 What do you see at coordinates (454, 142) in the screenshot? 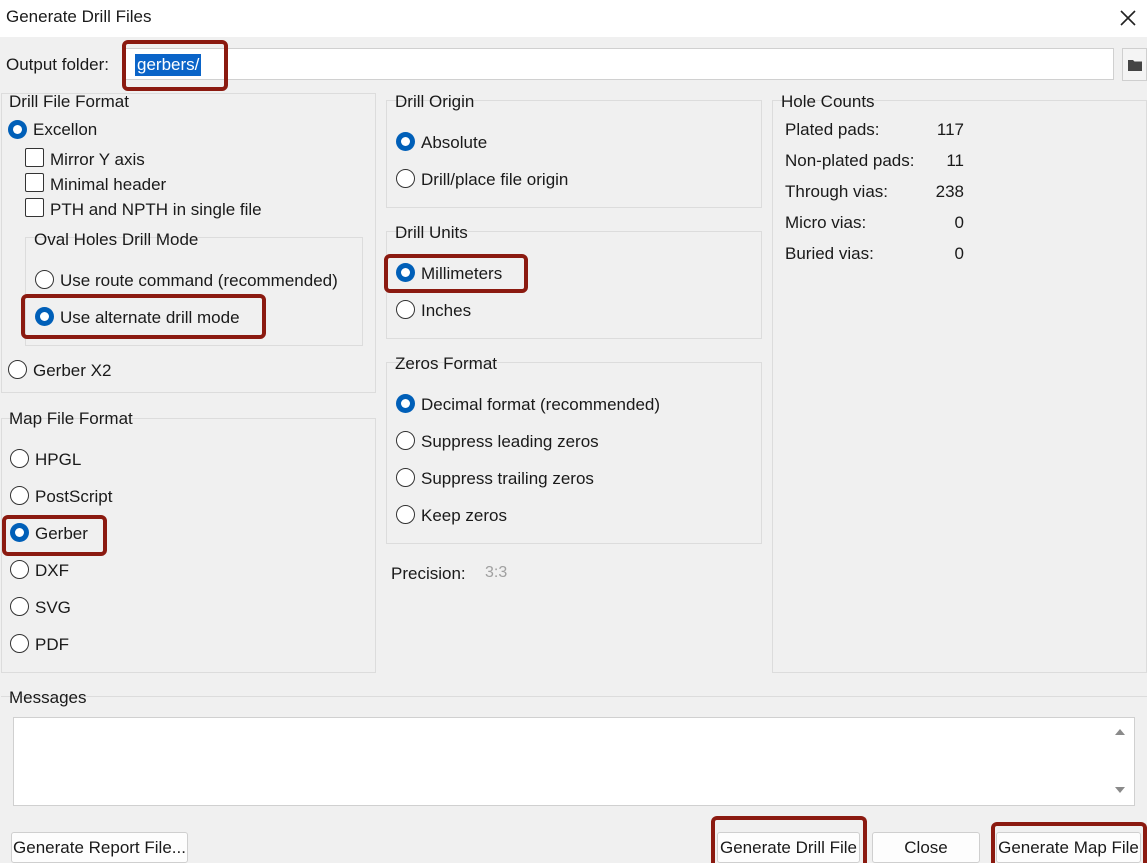
I see `absolute-origin-label: Absolute` at bounding box center [454, 142].